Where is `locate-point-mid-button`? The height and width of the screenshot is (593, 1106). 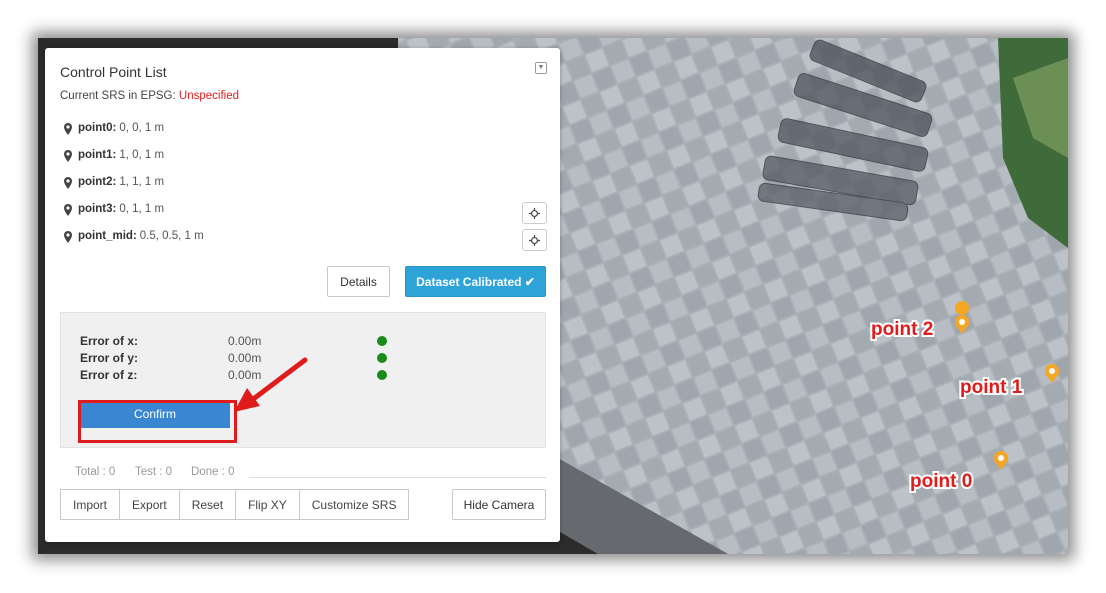 locate-point-mid-button is located at coordinates (534, 240).